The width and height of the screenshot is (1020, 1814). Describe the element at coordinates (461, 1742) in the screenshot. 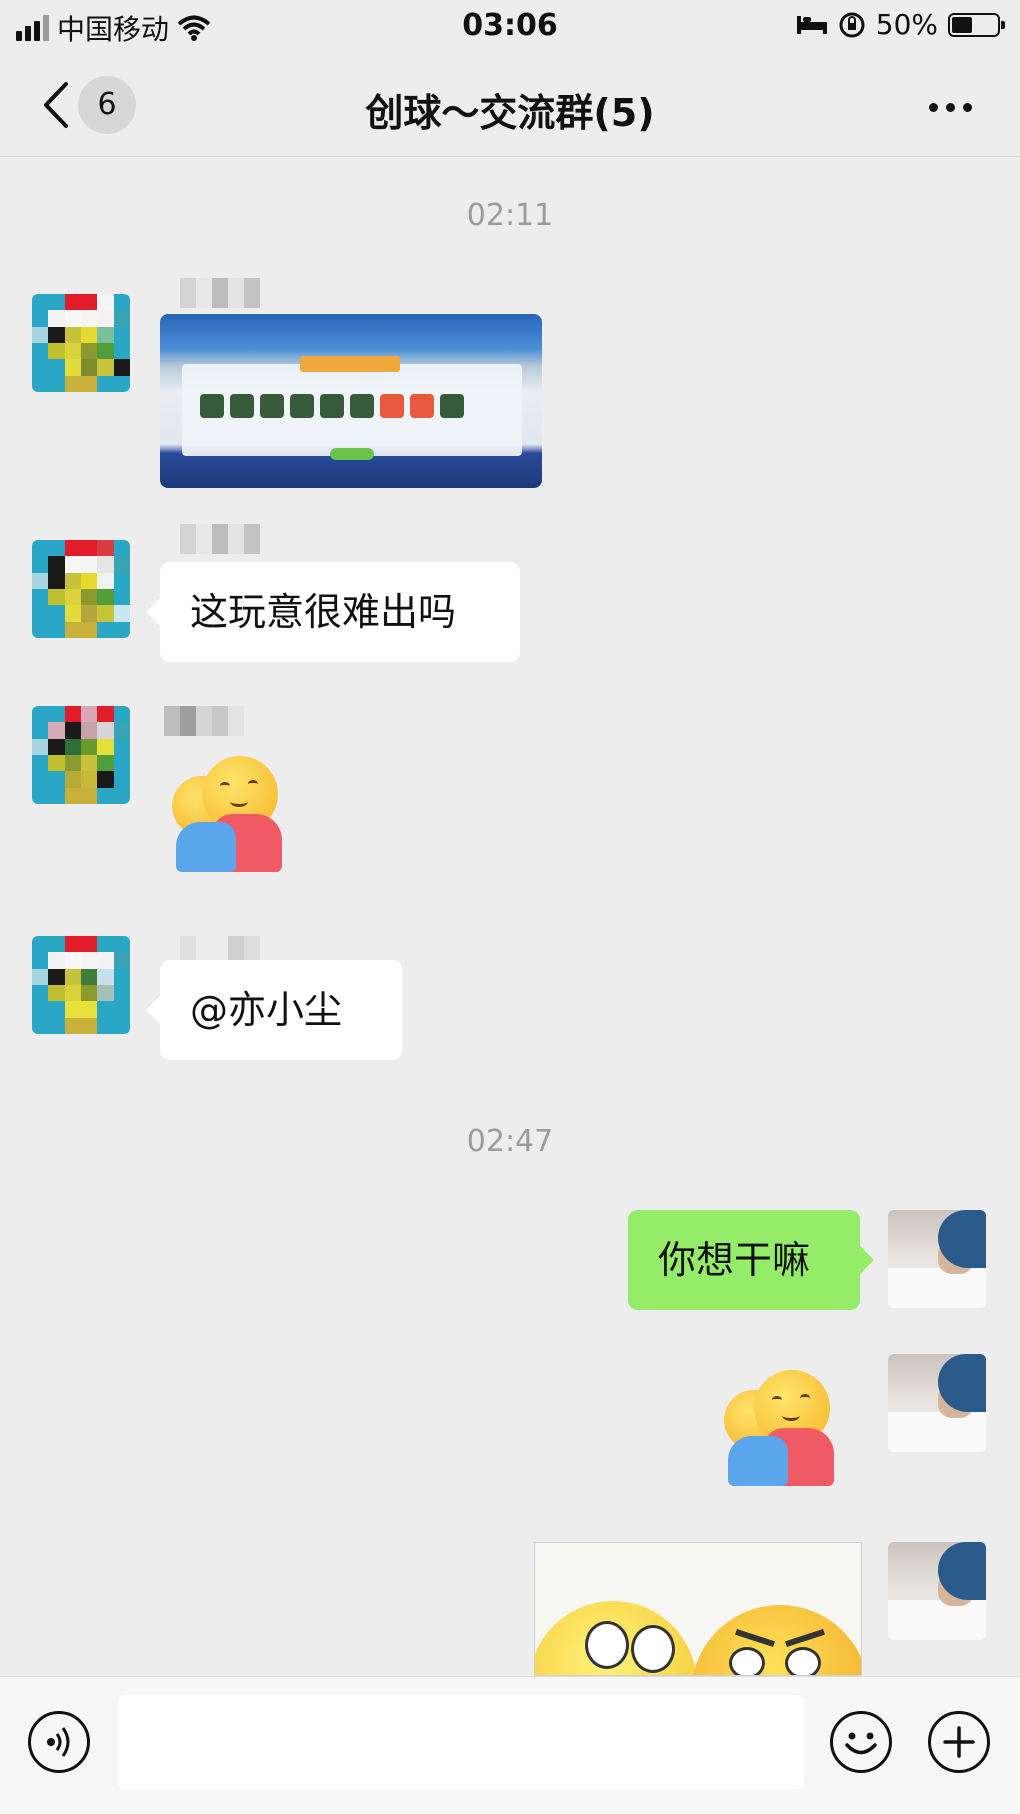

I see `message-input` at that location.